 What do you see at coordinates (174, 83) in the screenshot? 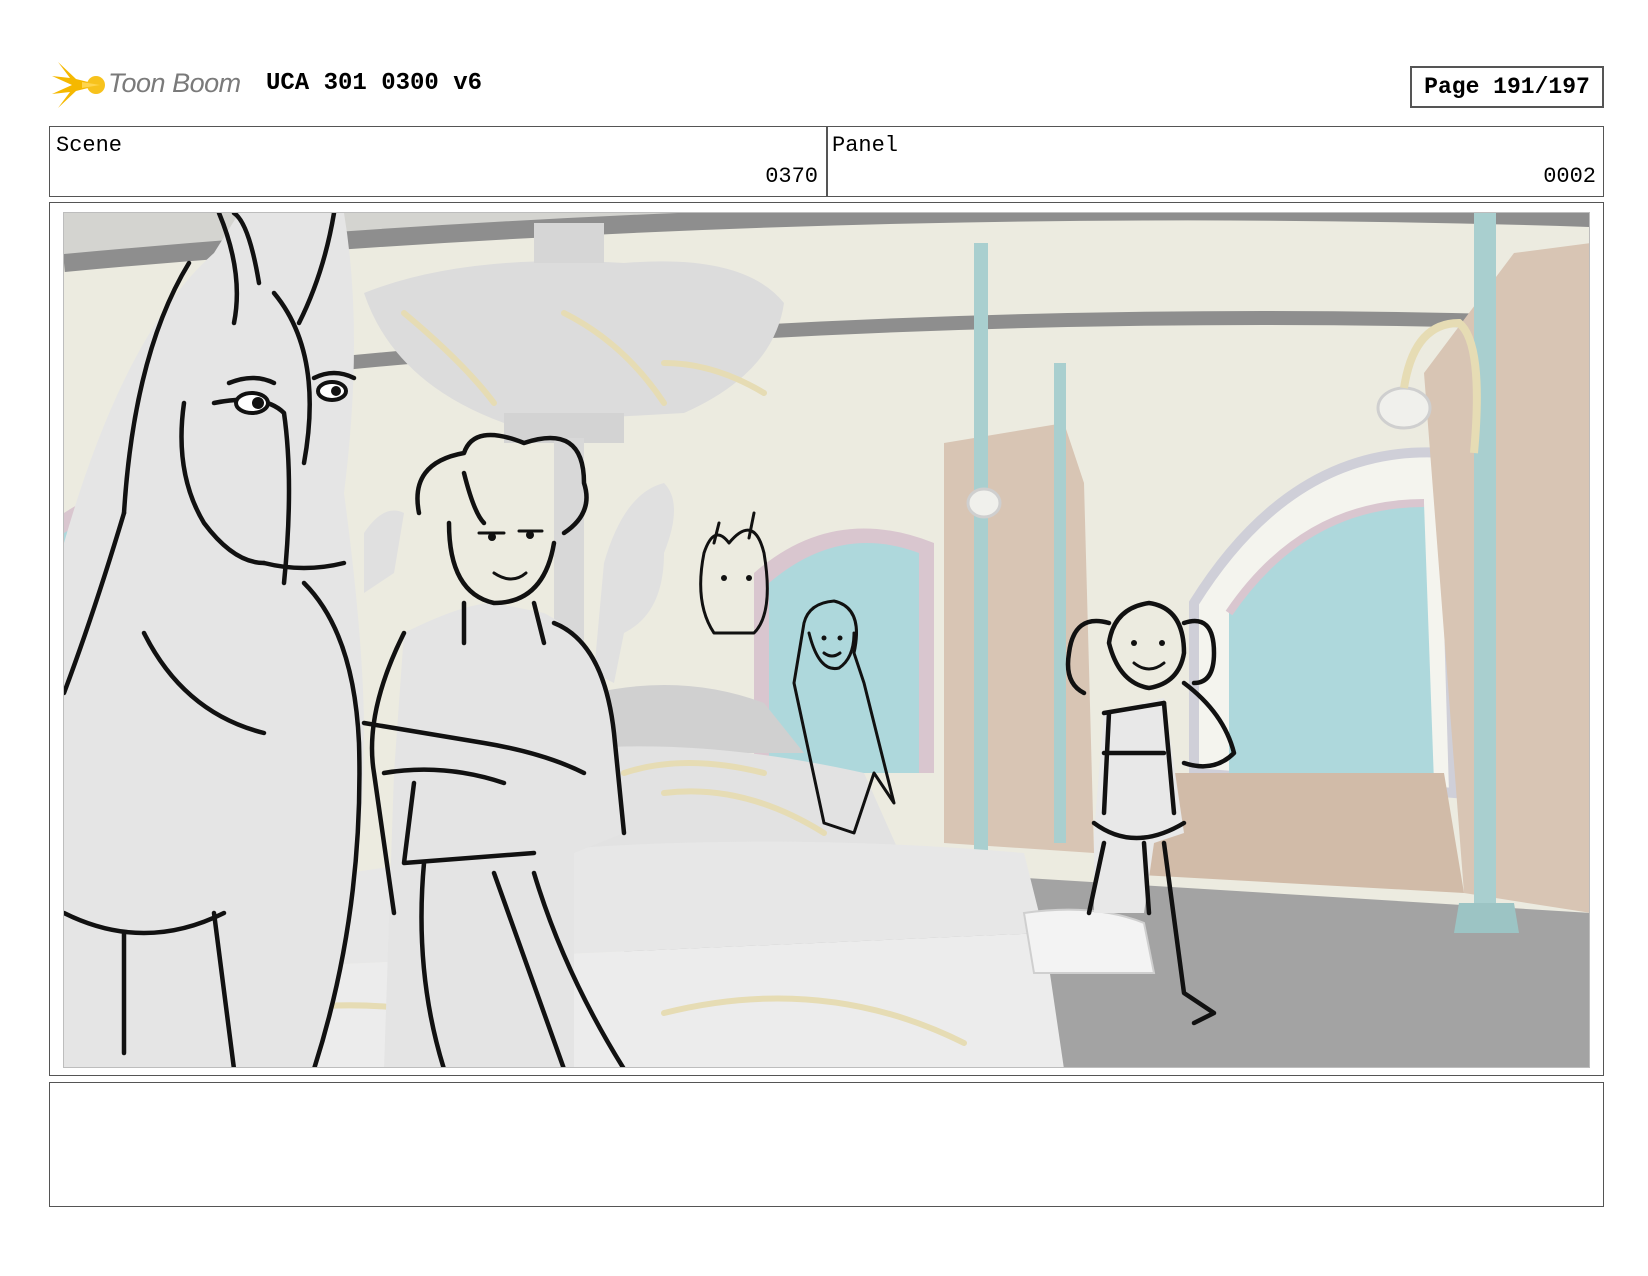
I see `logo-text: Toon Boom` at bounding box center [174, 83].